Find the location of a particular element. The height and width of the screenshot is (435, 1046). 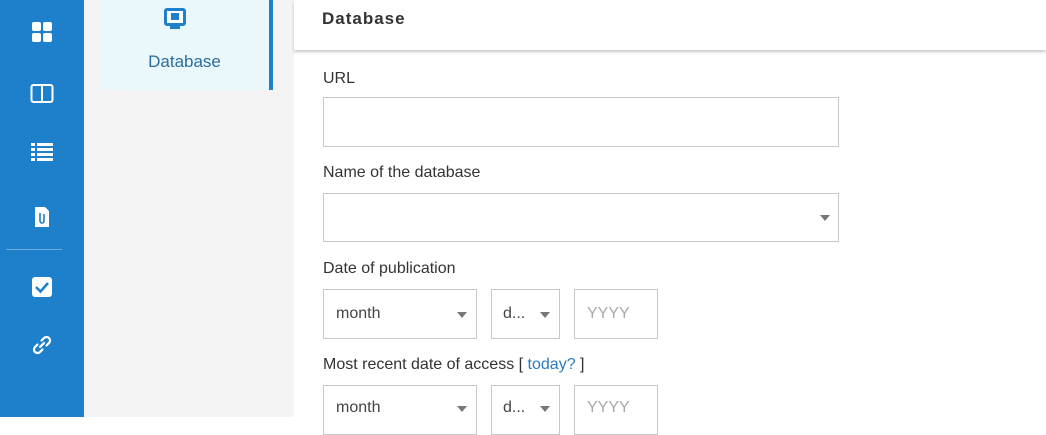

rail-divider is located at coordinates (34, 249).